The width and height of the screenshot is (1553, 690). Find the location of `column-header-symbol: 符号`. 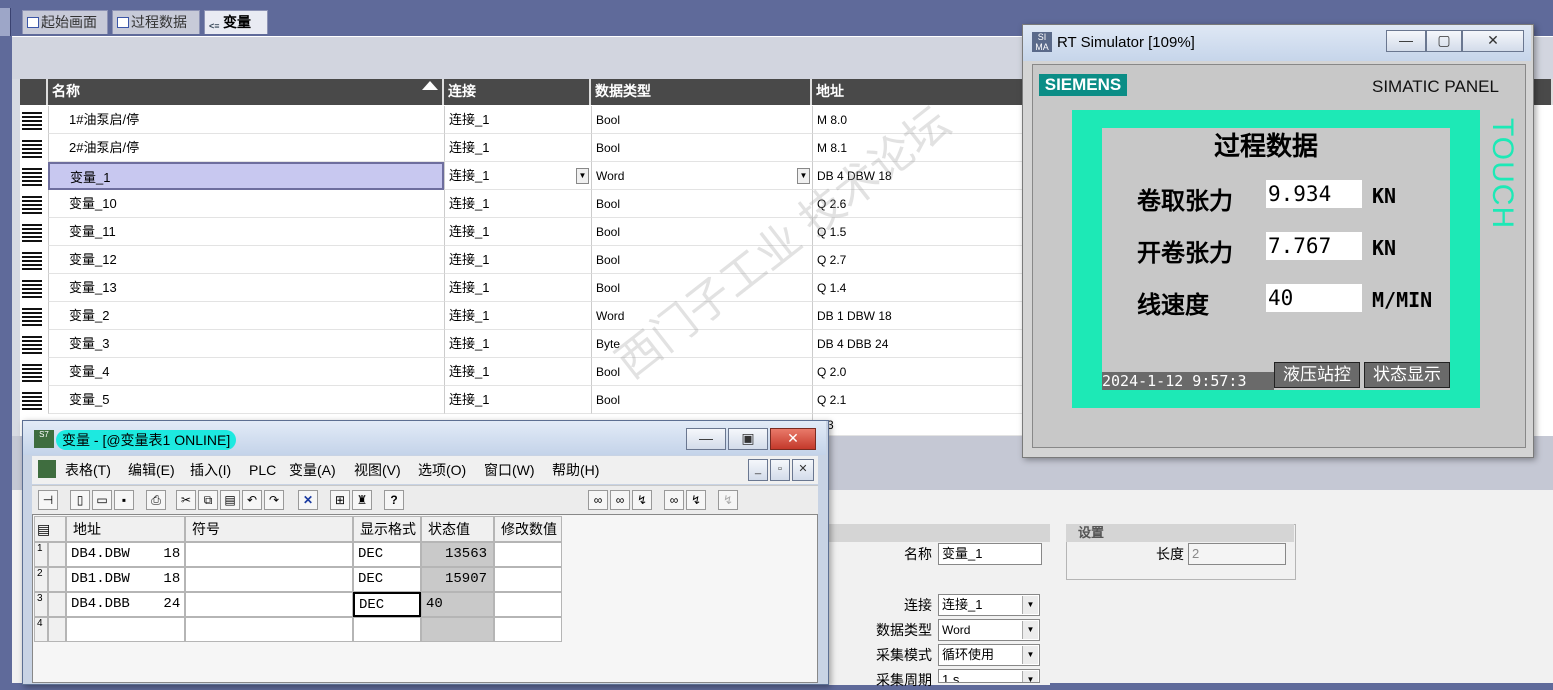

column-header-symbol: 符号 is located at coordinates (269, 529).